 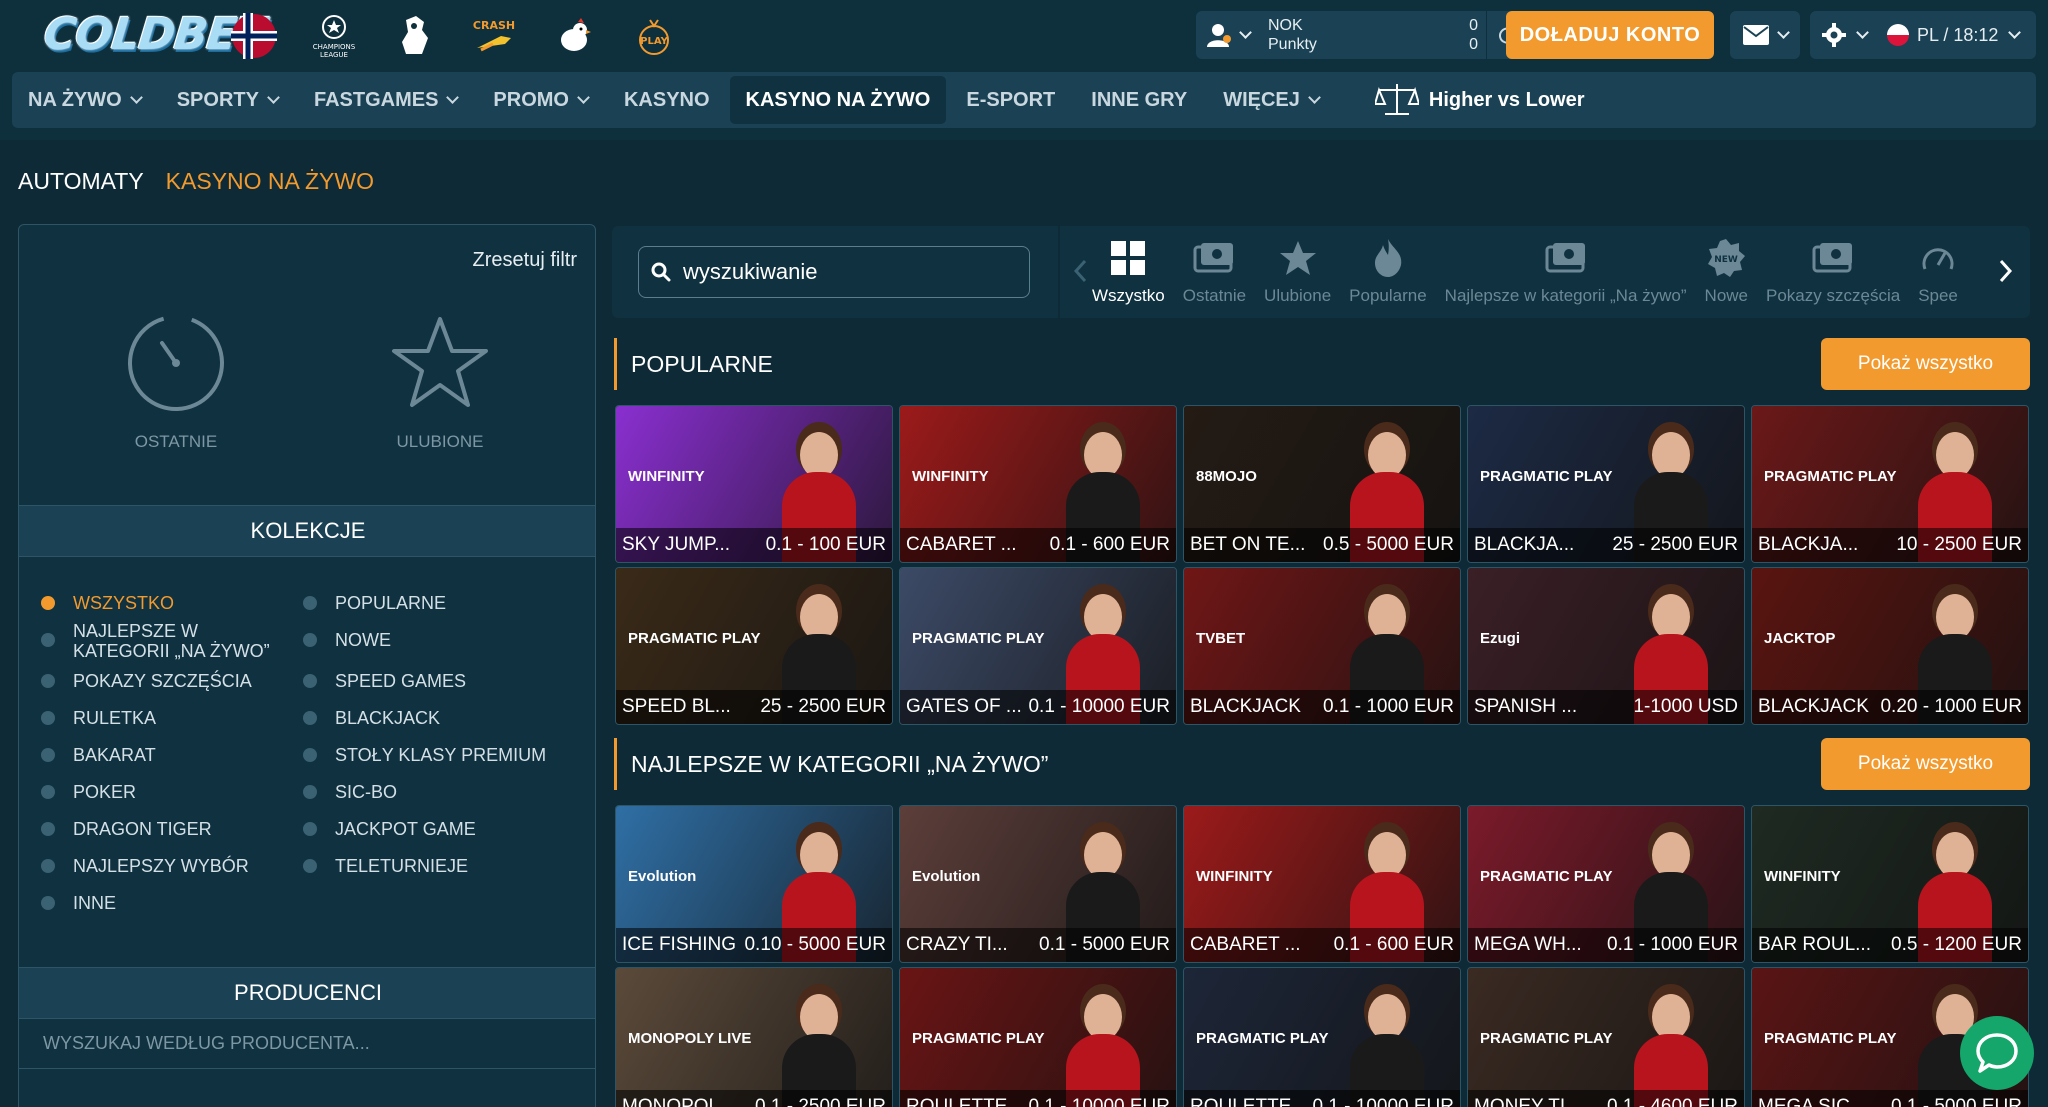 What do you see at coordinates (831, 764) in the screenshot?
I see `section-title-best-live: NAJLEPSZE W KATEGORII „NA ŻYWO”` at bounding box center [831, 764].